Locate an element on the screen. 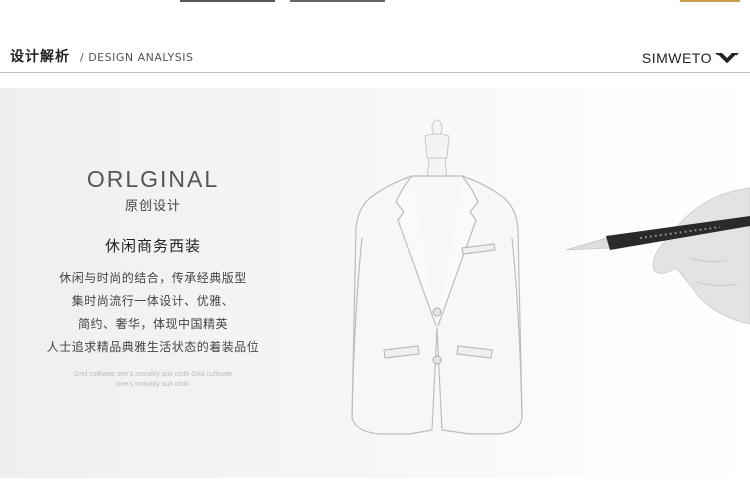  top-decor-strip is located at coordinates (375, 2).